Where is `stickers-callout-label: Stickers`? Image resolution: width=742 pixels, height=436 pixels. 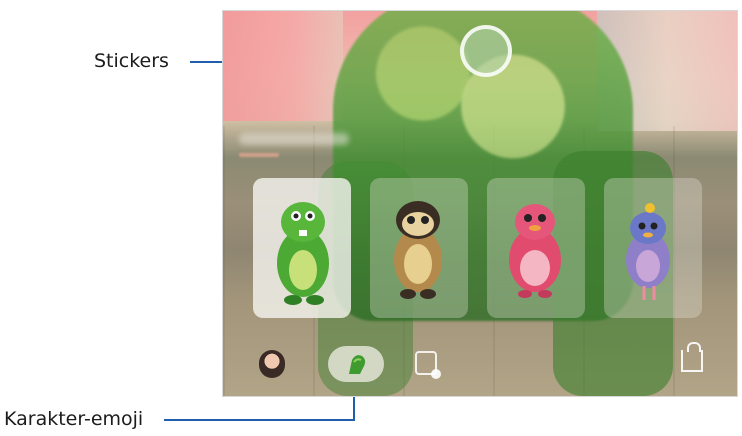 stickers-callout-label: Stickers is located at coordinates (131, 61).